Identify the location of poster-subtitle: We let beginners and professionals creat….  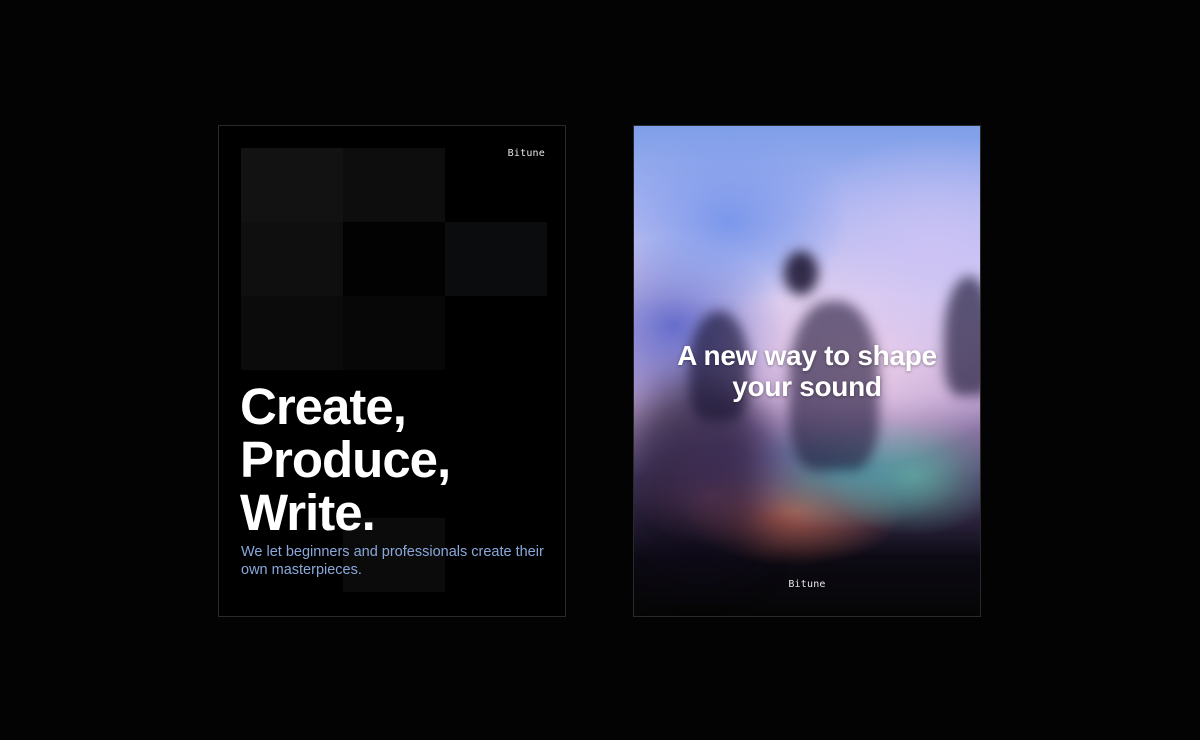
(392, 561).